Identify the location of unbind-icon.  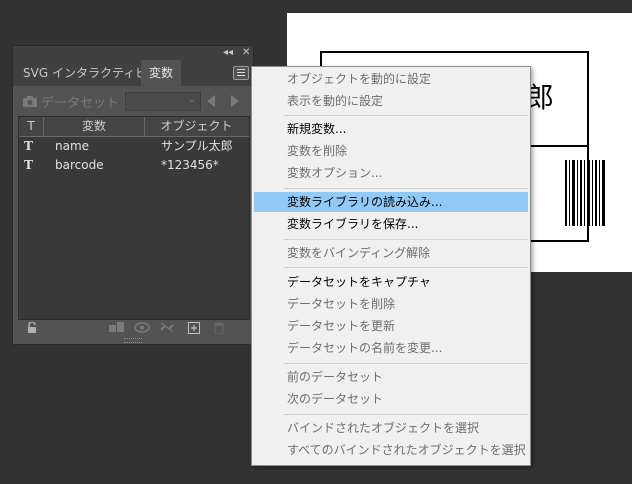
(167, 327).